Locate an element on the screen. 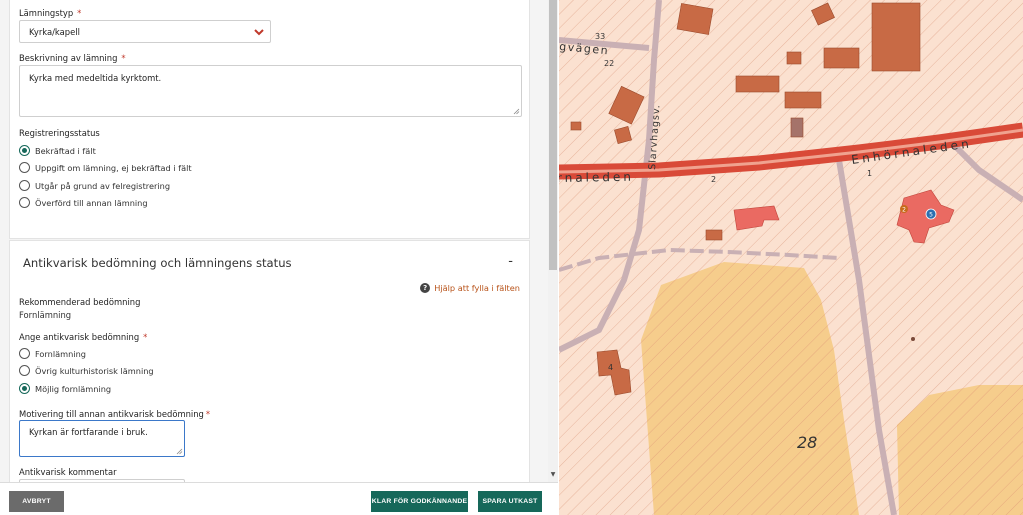  ready-for-approval-button: KLAR FÖR GODKÄNNANDE is located at coordinates (419, 501).